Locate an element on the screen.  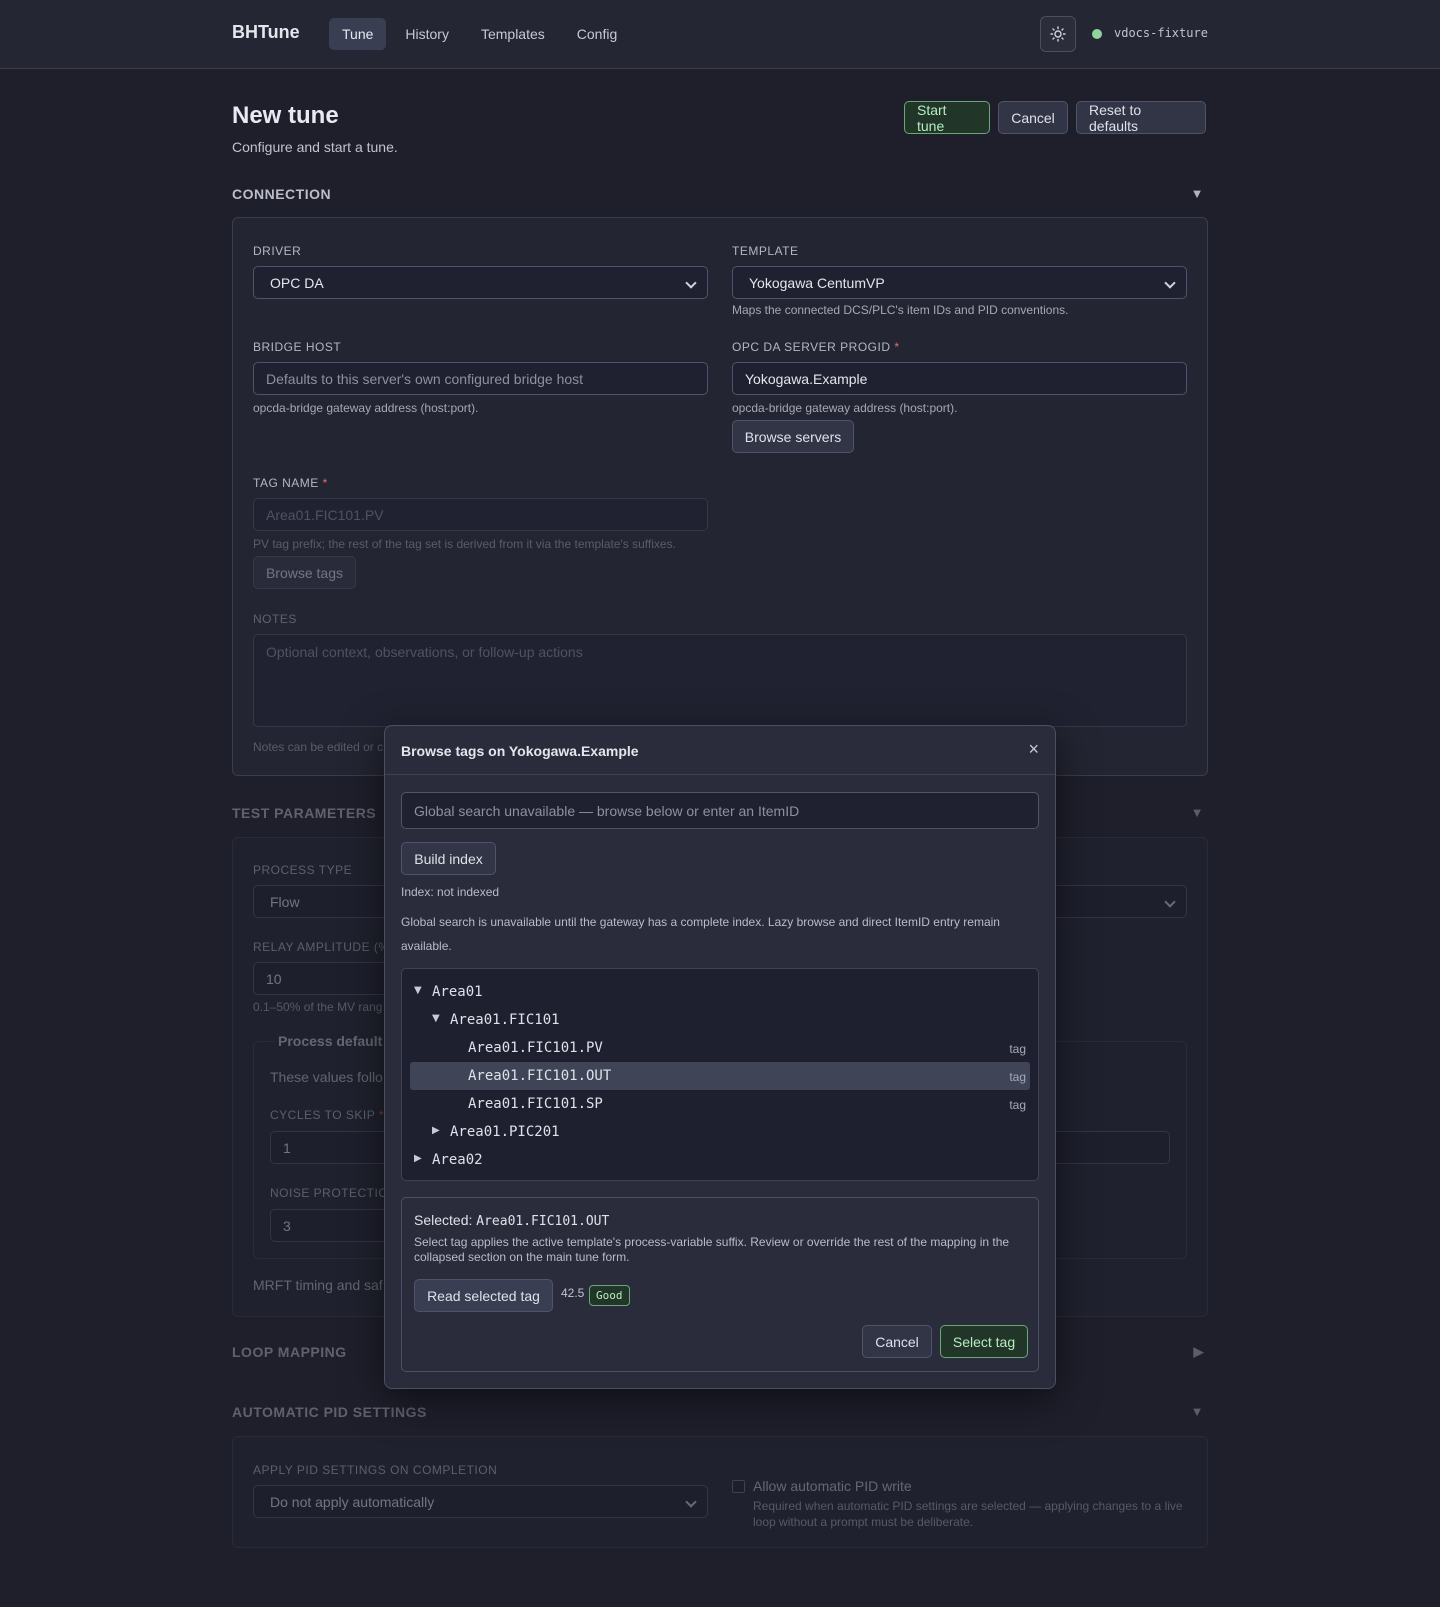
tree-item-label: Area01 is located at coordinates (457, 992).